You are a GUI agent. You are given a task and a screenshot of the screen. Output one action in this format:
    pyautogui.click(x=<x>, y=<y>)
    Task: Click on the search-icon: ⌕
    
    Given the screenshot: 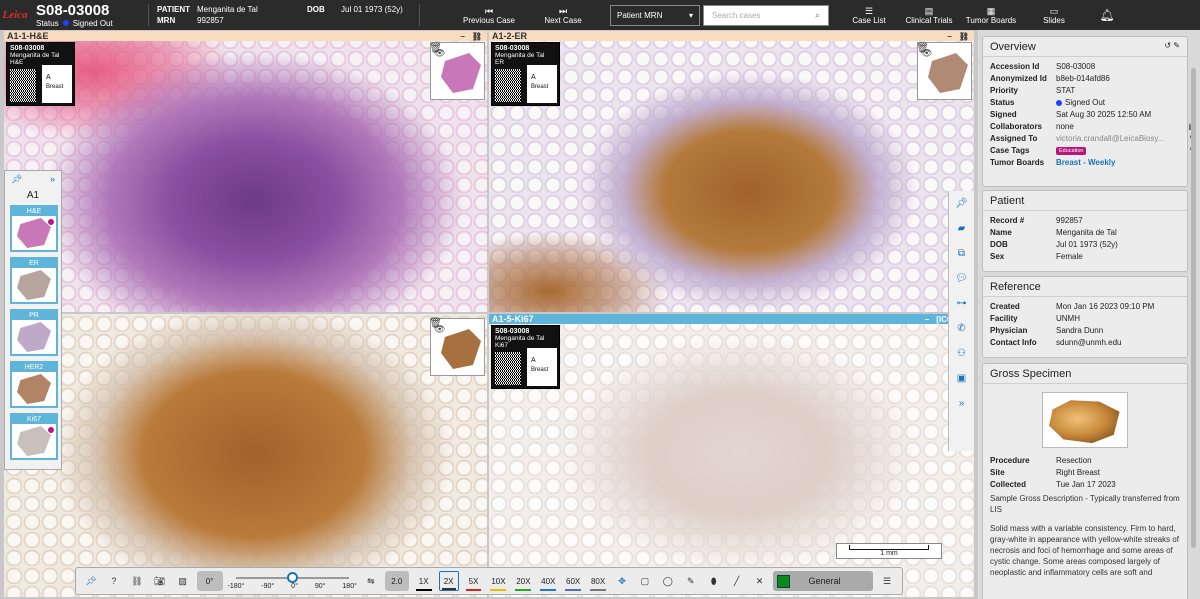 What is the action you would take?
    pyautogui.click(x=817, y=14)
    